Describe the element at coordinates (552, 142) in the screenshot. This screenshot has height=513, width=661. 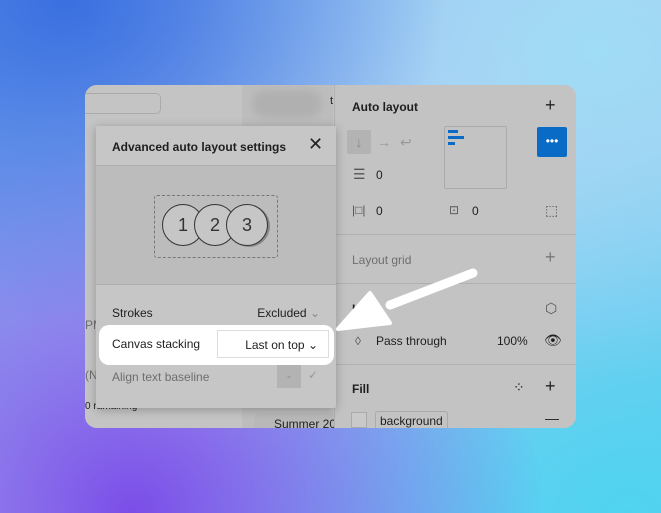
I see `advanced-settings-button: •••` at that location.